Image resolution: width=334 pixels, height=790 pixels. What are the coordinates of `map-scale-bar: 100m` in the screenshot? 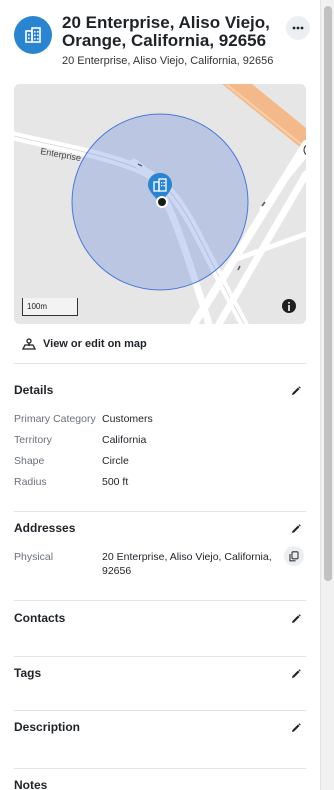 It's located at (50, 307).